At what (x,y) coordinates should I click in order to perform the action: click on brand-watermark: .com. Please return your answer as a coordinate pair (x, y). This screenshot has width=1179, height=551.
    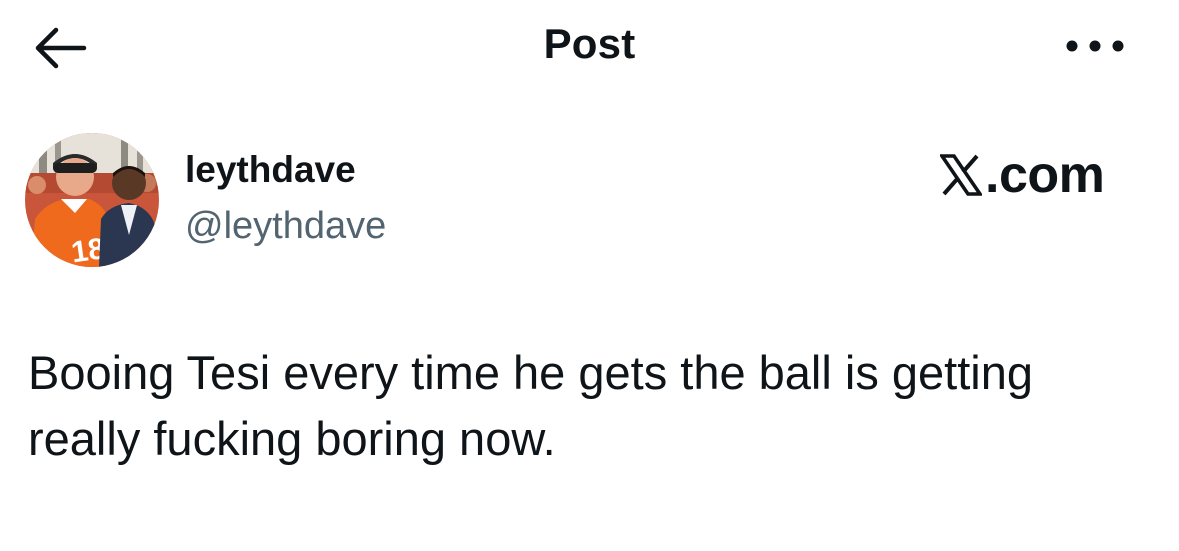
    Looking at the image, I should click on (1022, 175).